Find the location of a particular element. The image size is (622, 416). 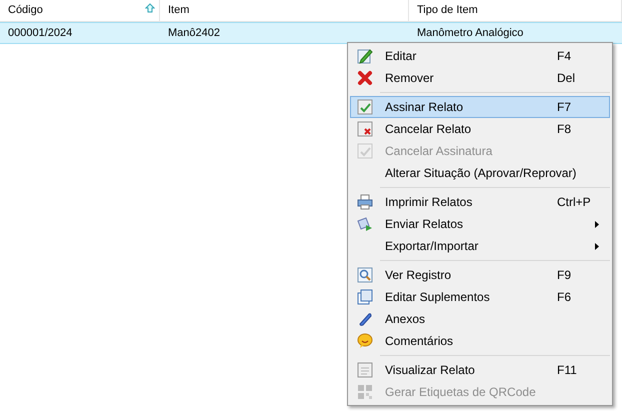

column-header: Item is located at coordinates (284, 10).